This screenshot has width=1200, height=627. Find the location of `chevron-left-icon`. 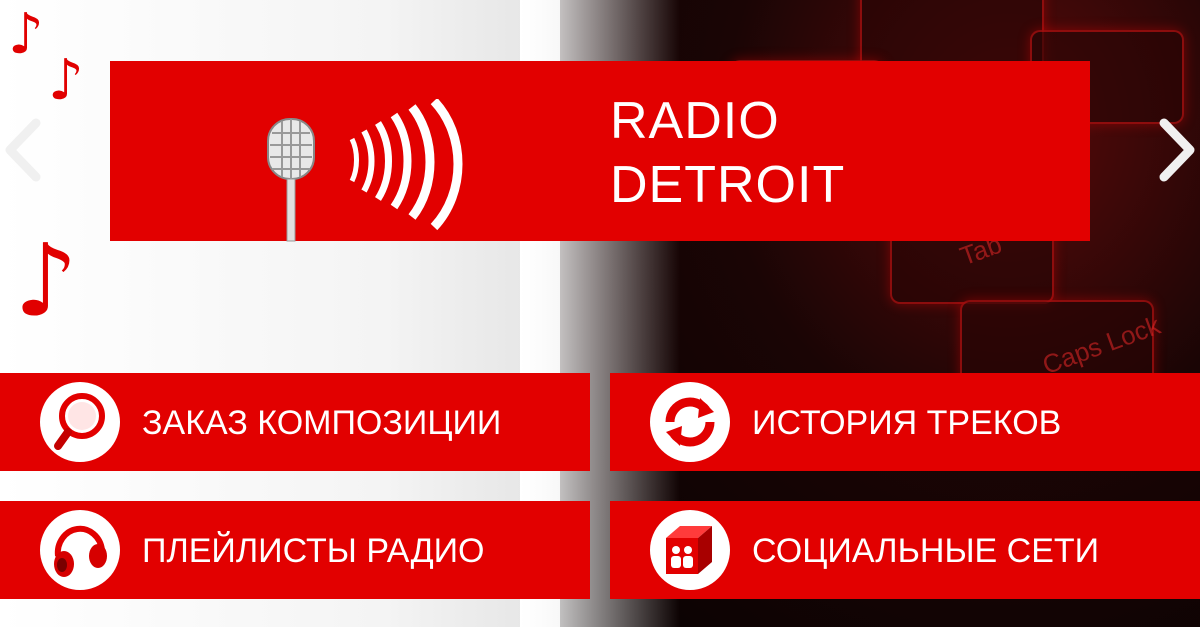

chevron-left-icon is located at coordinates (23, 150).